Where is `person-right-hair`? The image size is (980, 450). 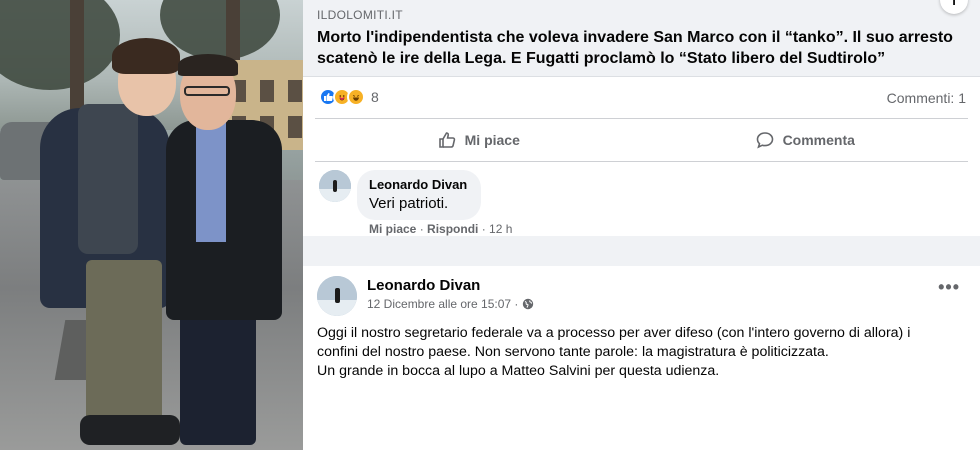 person-right-hair is located at coordinates (208, 65).